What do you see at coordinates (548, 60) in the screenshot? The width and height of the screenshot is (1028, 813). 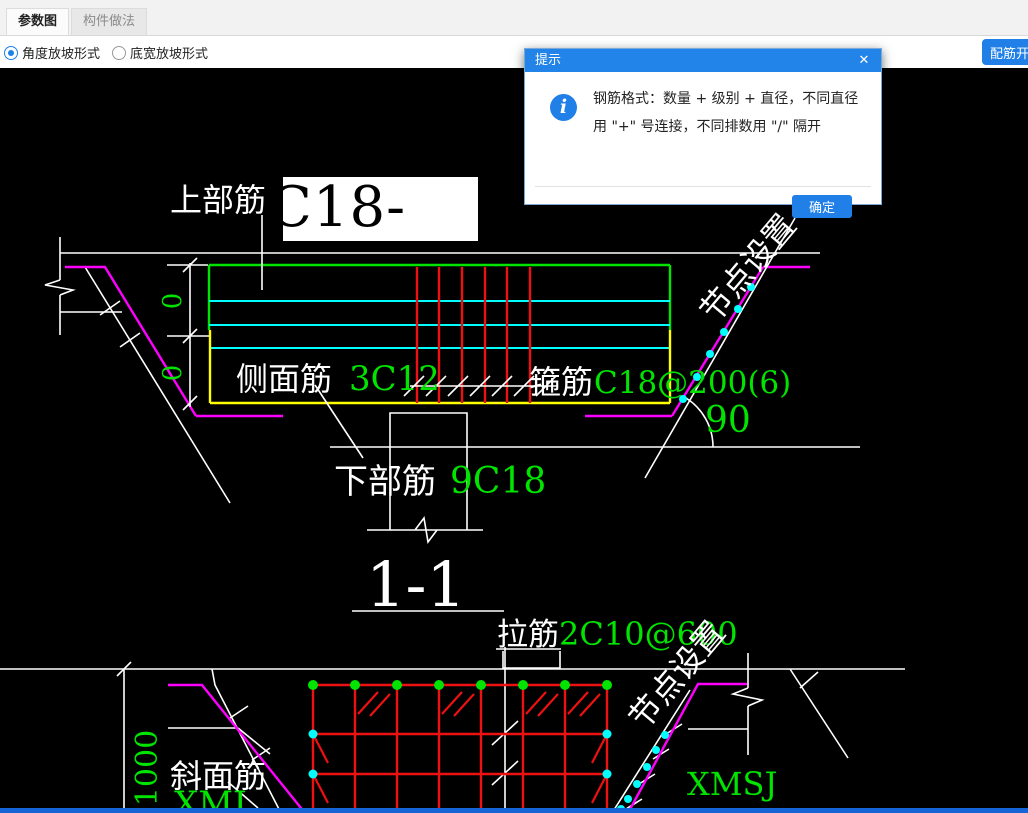 I see `dialog-title-text: 提示` at bounding box center [548, 60].